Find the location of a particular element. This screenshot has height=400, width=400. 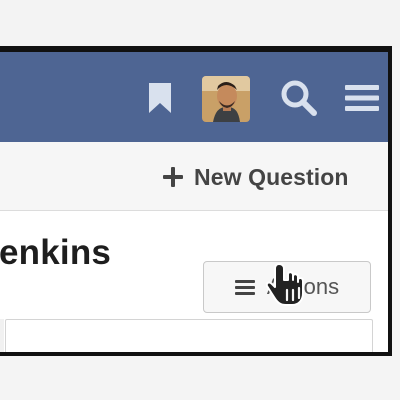

hamburger-icon is located at coordinates (244, 287).